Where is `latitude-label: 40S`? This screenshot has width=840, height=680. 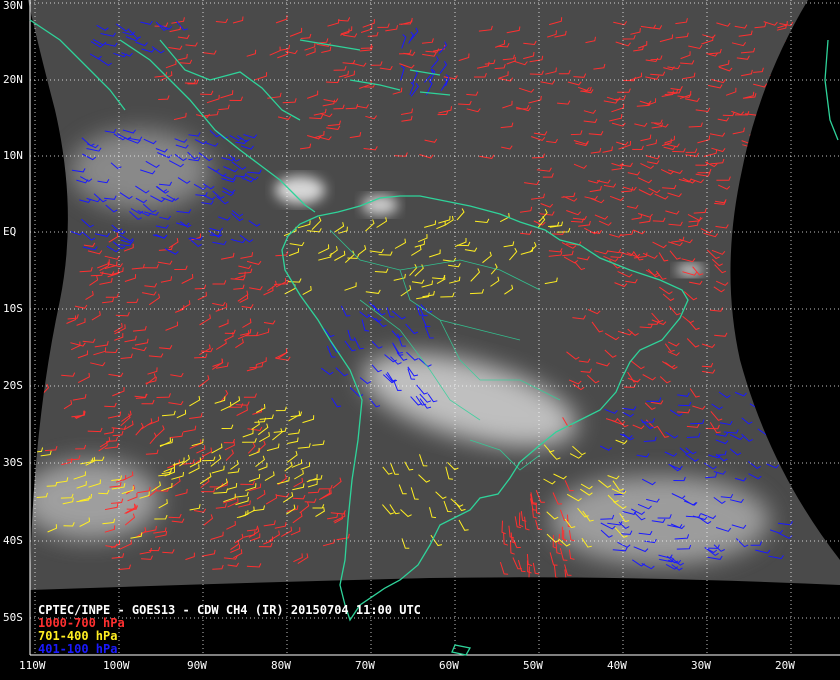
latitude-label: 40S is located at coordinates (13, 540).